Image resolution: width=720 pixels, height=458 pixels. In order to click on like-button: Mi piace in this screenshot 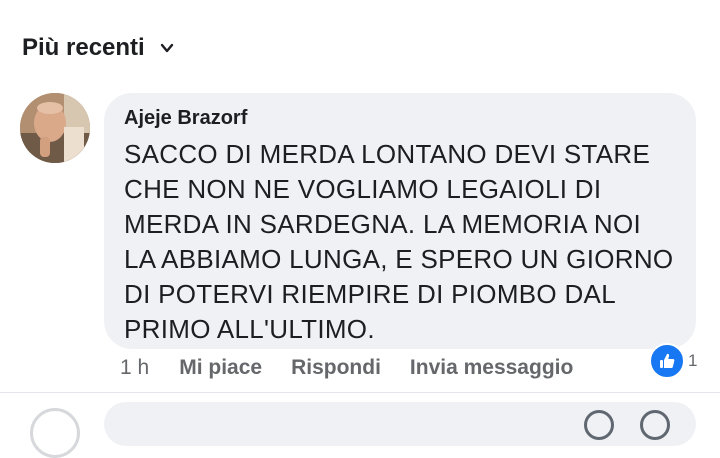, I will do `click(220, 368)`.